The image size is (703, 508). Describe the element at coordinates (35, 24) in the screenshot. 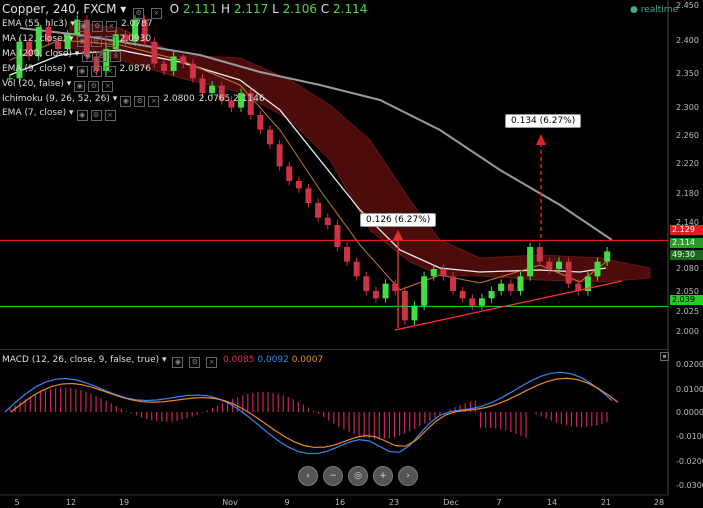

I see `indicator-label: EMA (55, hlc3)` at that location.